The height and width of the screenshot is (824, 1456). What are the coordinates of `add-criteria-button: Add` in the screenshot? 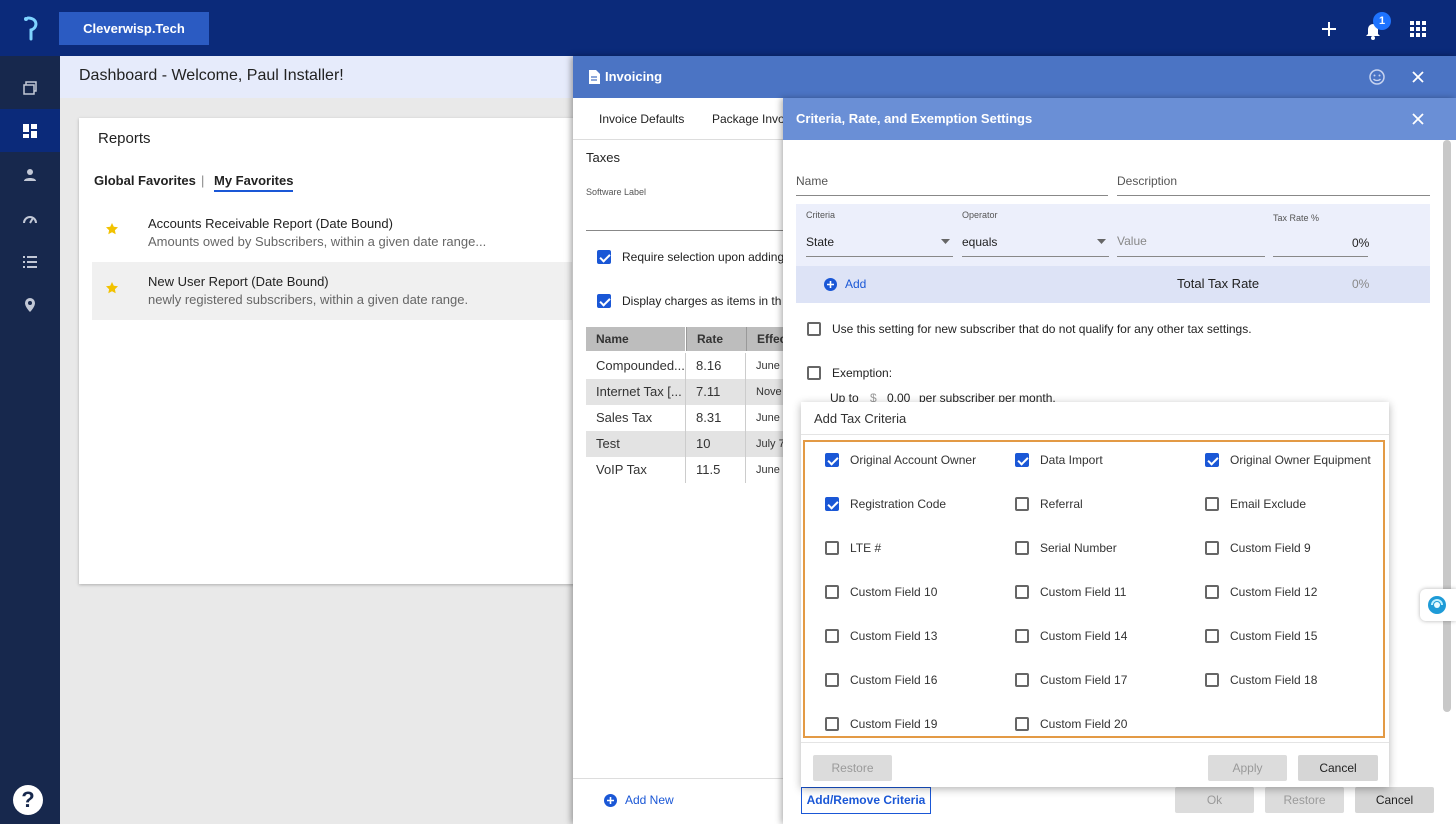 It's located at (855, 284).